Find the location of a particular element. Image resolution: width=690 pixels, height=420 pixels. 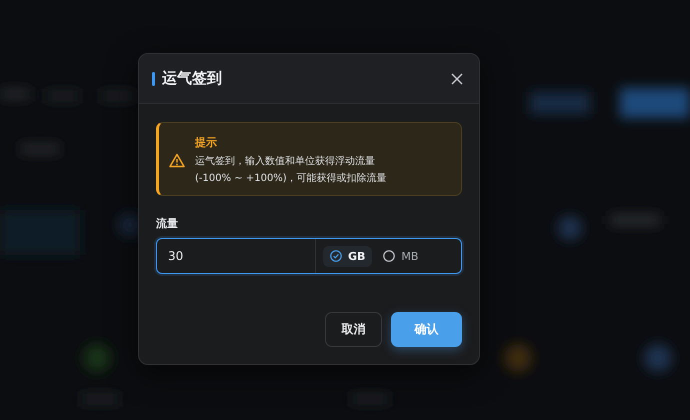

unit-radio: MB is located at coordinates (401, 256).